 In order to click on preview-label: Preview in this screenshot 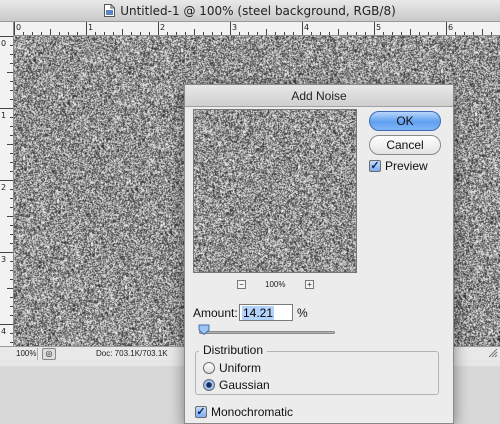, I will do `click(406, 166)`.